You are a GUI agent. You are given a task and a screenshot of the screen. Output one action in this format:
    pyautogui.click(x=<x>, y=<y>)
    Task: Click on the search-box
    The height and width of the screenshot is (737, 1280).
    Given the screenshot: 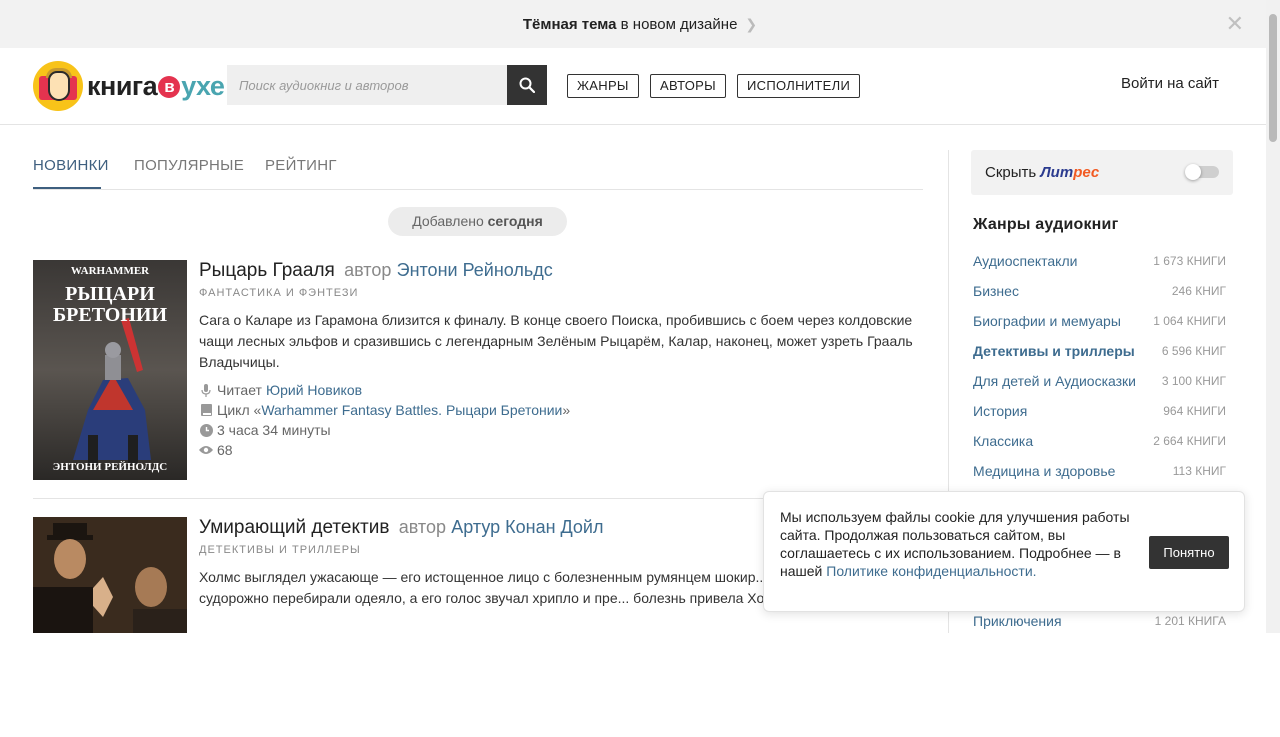 What is the action you would take?
    pyautogui.click(x=387, y=85)
    